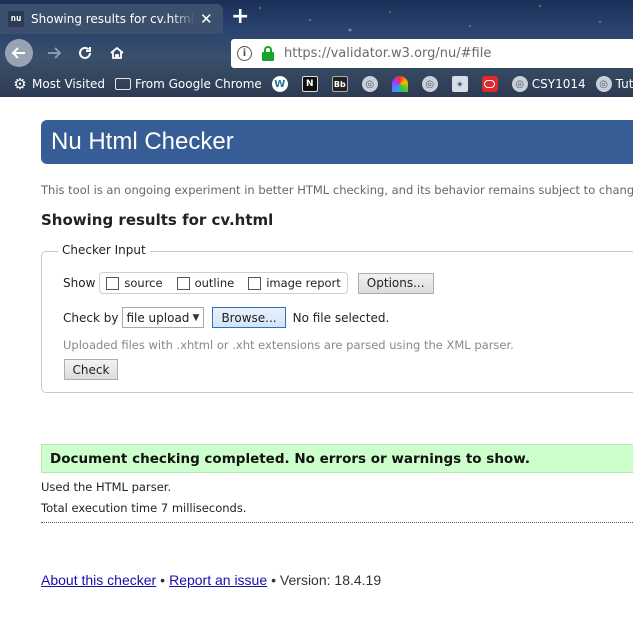  I want to click on un-icon: N, so click(309, 84).